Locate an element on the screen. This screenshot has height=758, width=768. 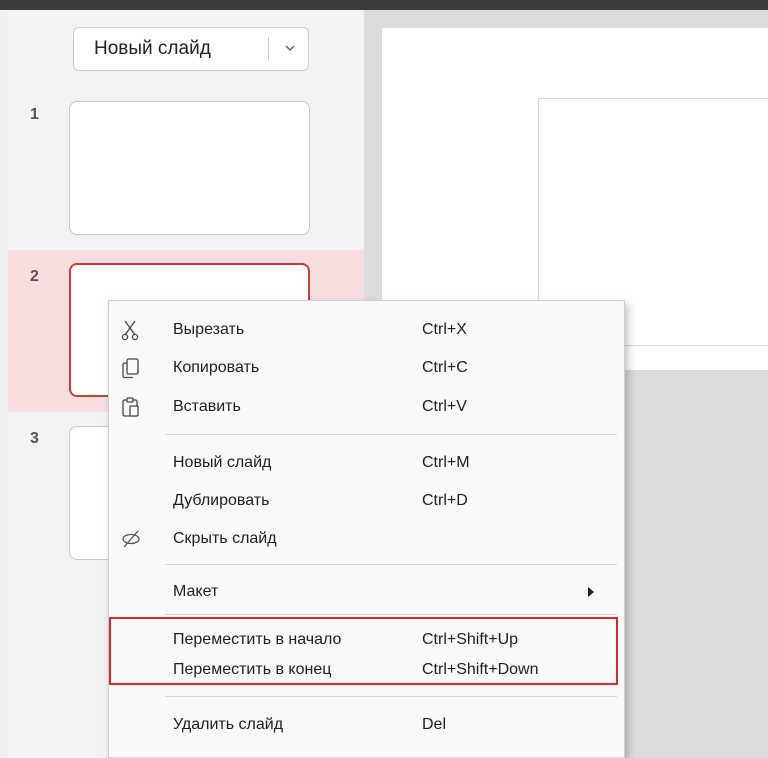
slide-number: 3 is located at coordinates (34, 438).